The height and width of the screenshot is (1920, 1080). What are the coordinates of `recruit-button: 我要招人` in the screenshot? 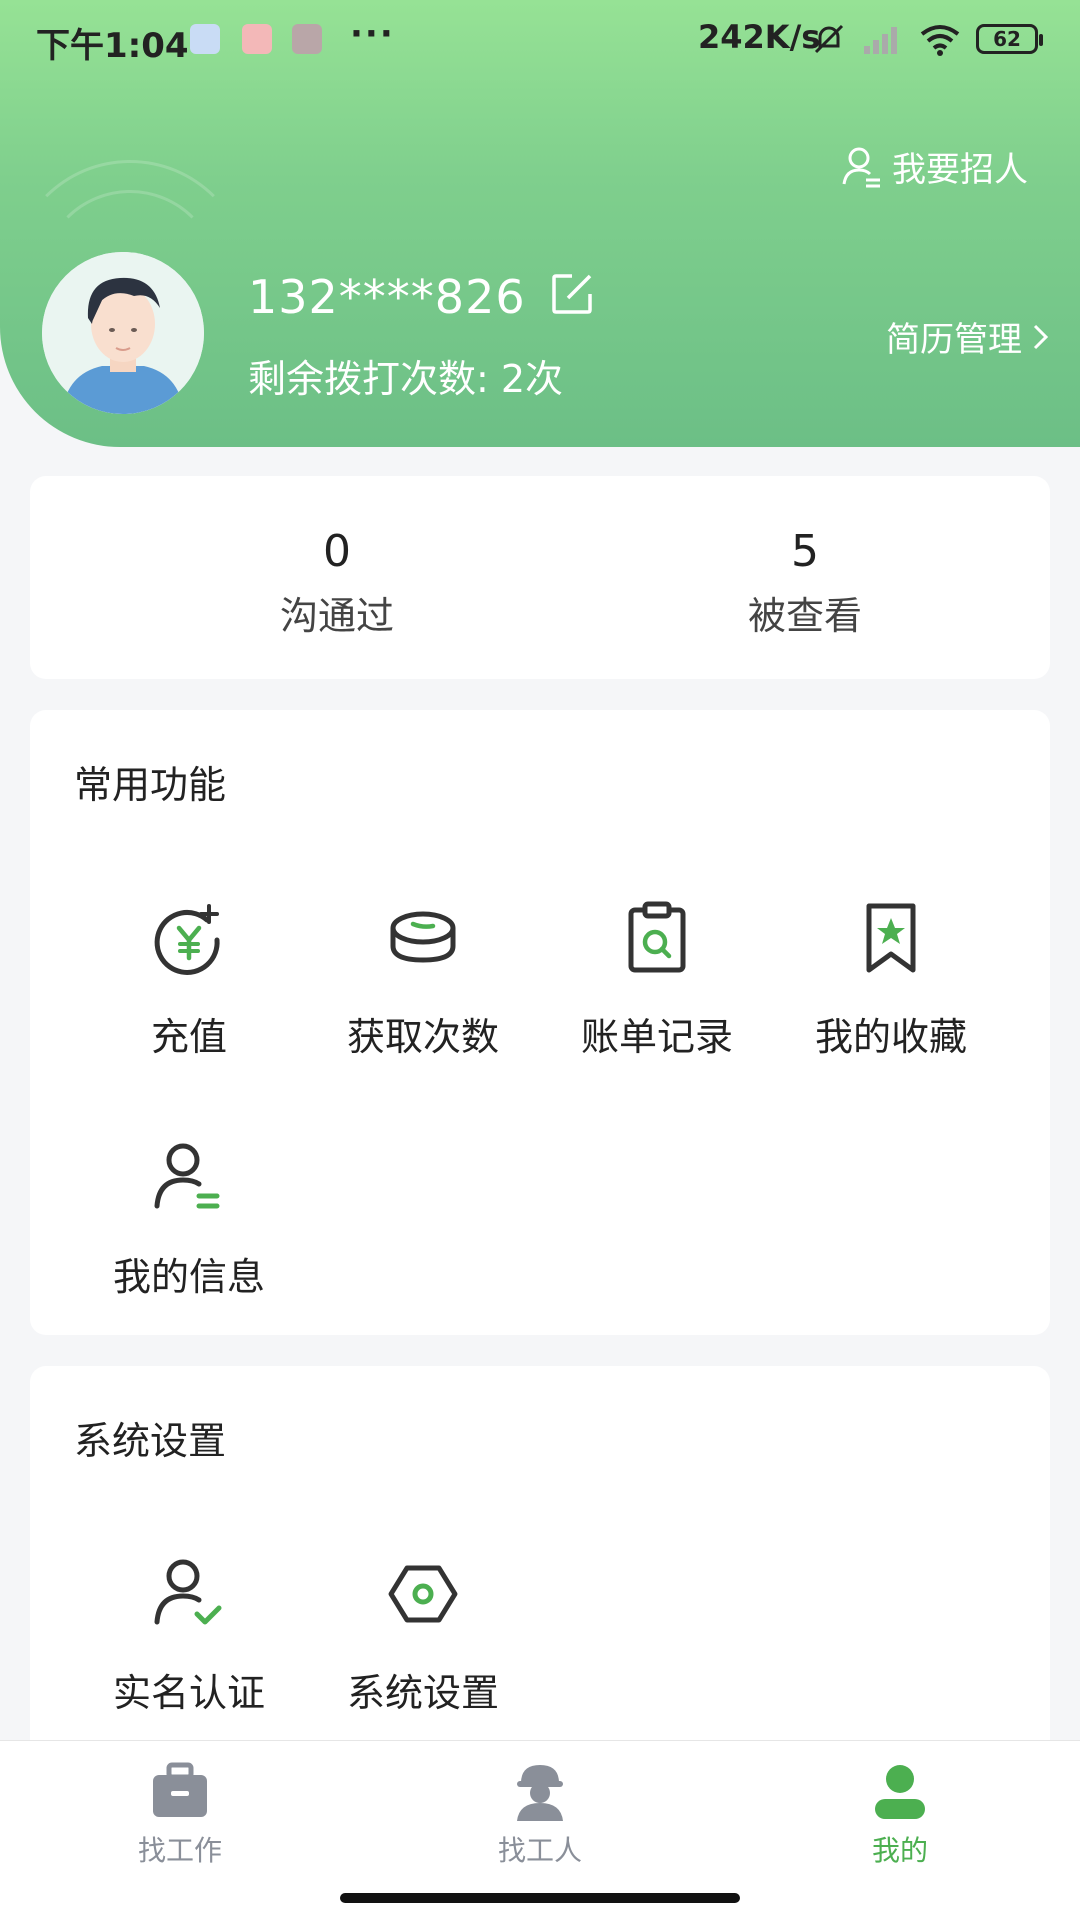 It's located at (935, 166).